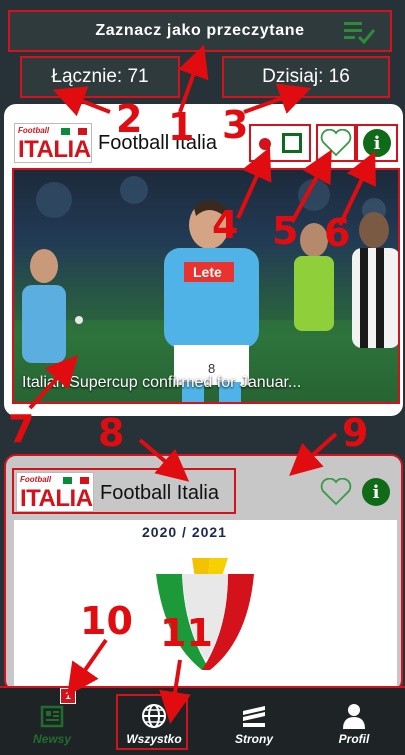  What do you see at coordinates (355, 433) in the screenshot?
I see `annotation-9: 9` at bounding box center [355, 433].